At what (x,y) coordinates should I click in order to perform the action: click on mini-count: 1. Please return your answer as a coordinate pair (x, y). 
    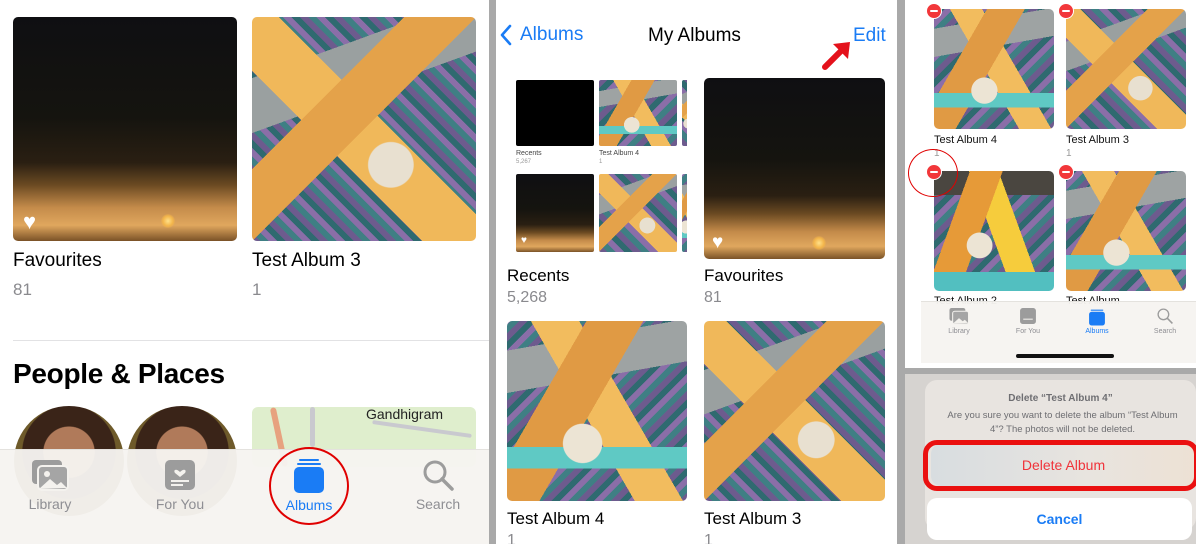
    Looking at the image, I should click on (601, 162).